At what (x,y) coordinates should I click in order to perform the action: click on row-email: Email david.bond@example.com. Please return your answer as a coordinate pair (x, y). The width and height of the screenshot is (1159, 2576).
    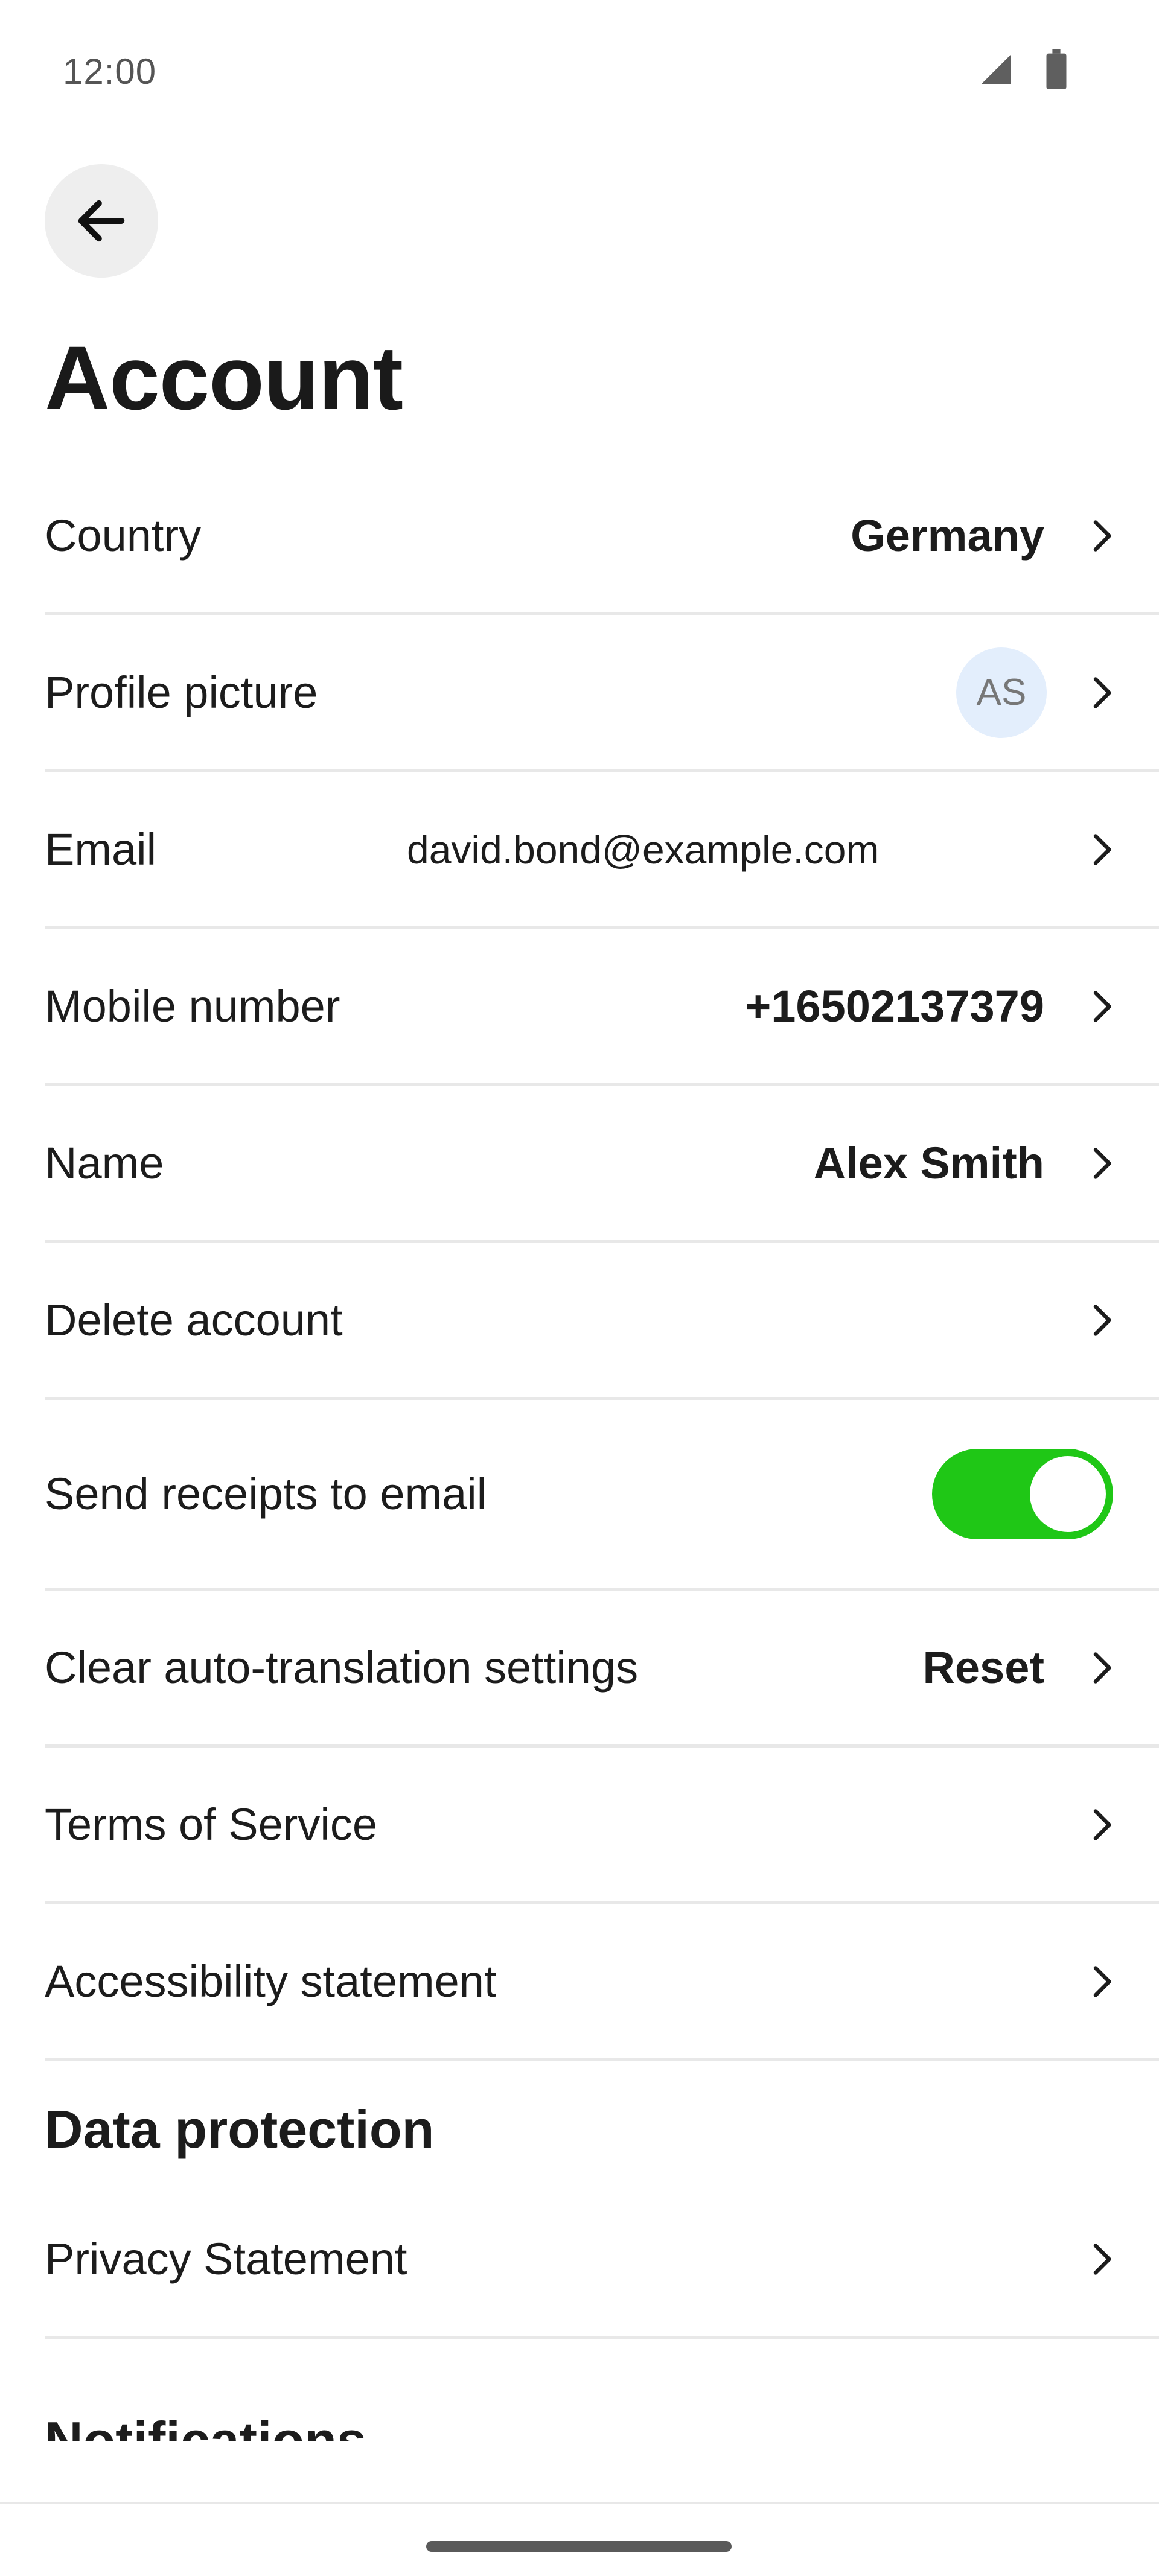
    Looking at the image, I should click on (602, 851).